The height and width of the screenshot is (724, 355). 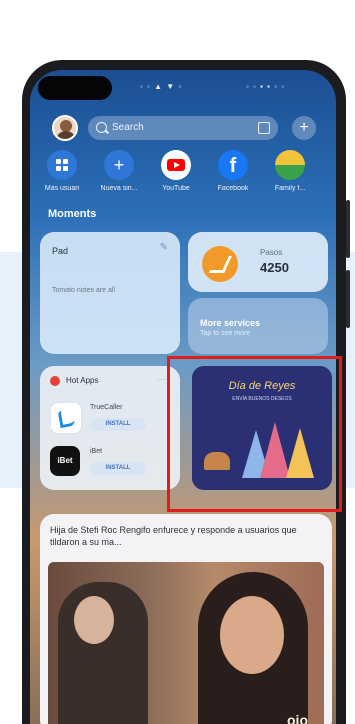 What do you see at coordinates (266, 86) in the screenshot?
I see `status-bar-right: ◦ ◦ ▪ ▪ ◦ ◦` at bounding box center [266, 86].